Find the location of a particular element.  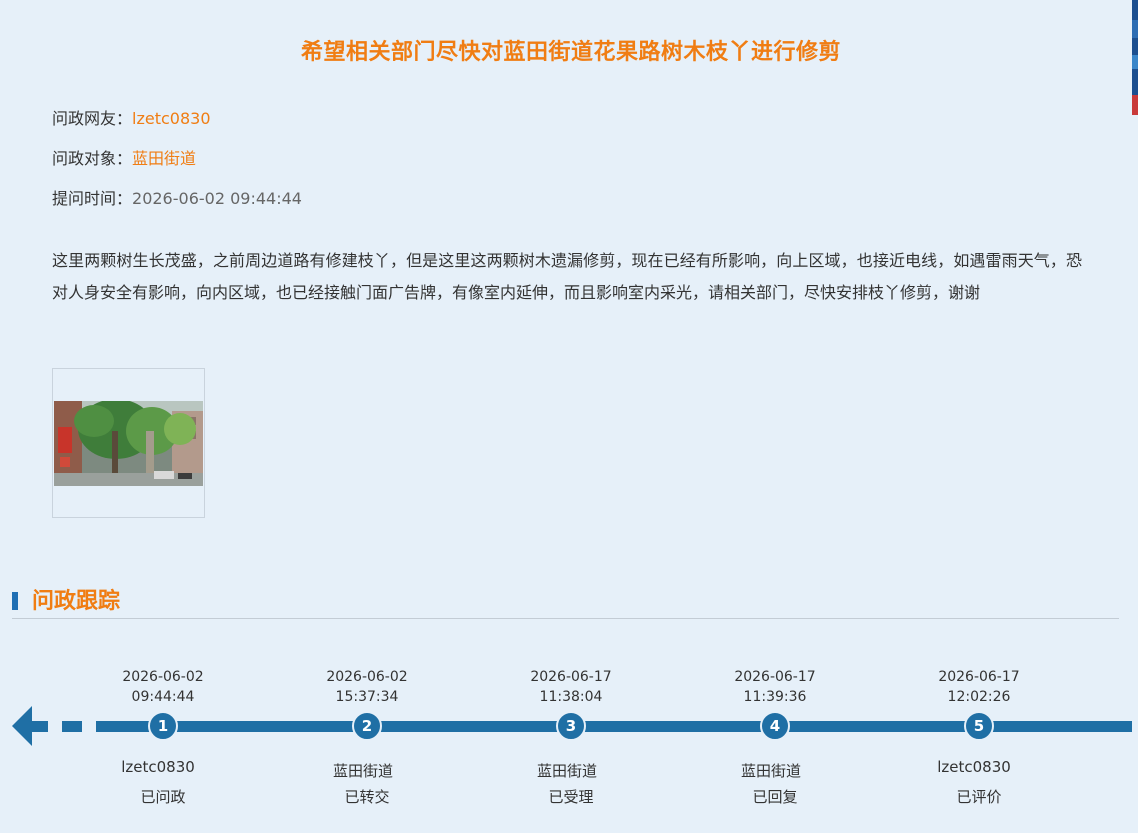

attachment-photo is located at coordinates (128, 443).